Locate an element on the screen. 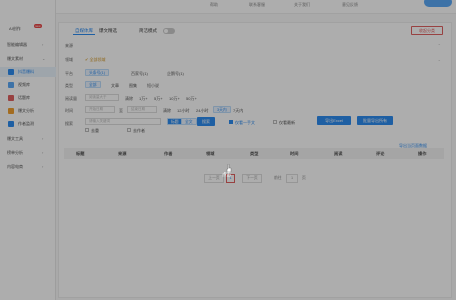  cursor-label: 点击 is located at coordinates (226, 174).